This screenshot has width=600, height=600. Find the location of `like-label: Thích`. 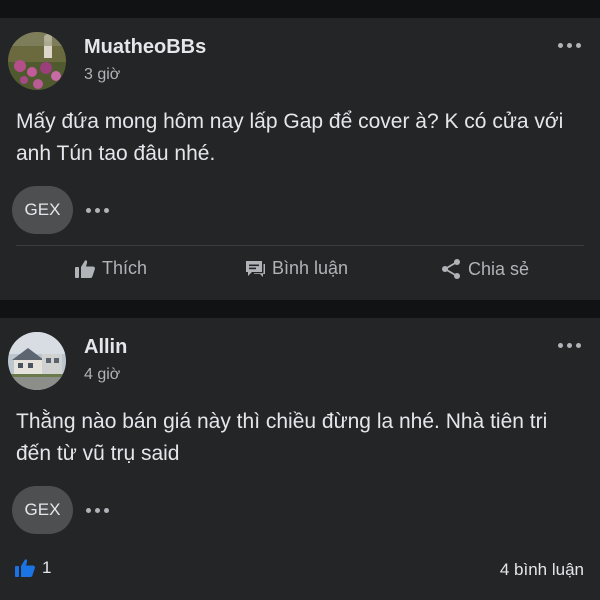

like-label: Thích is located at coordinates (125, 268).